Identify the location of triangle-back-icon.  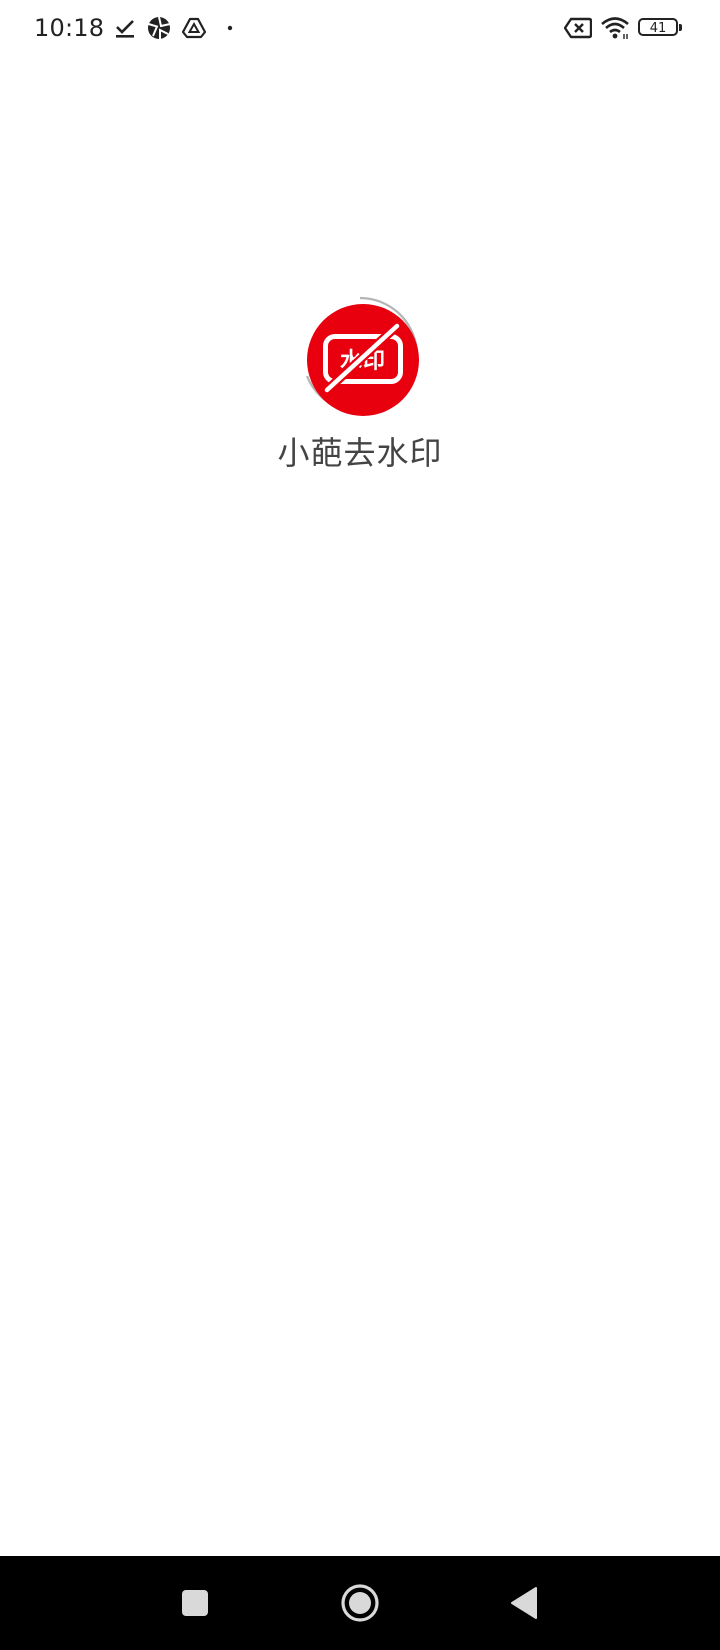
(524, 1603).